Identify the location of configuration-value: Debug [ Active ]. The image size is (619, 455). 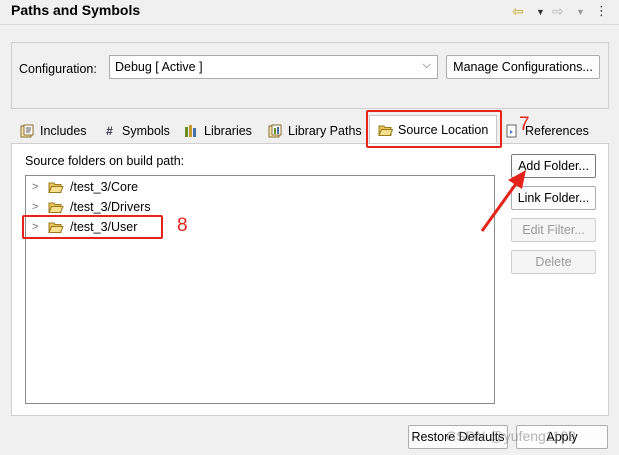
(159, 67).